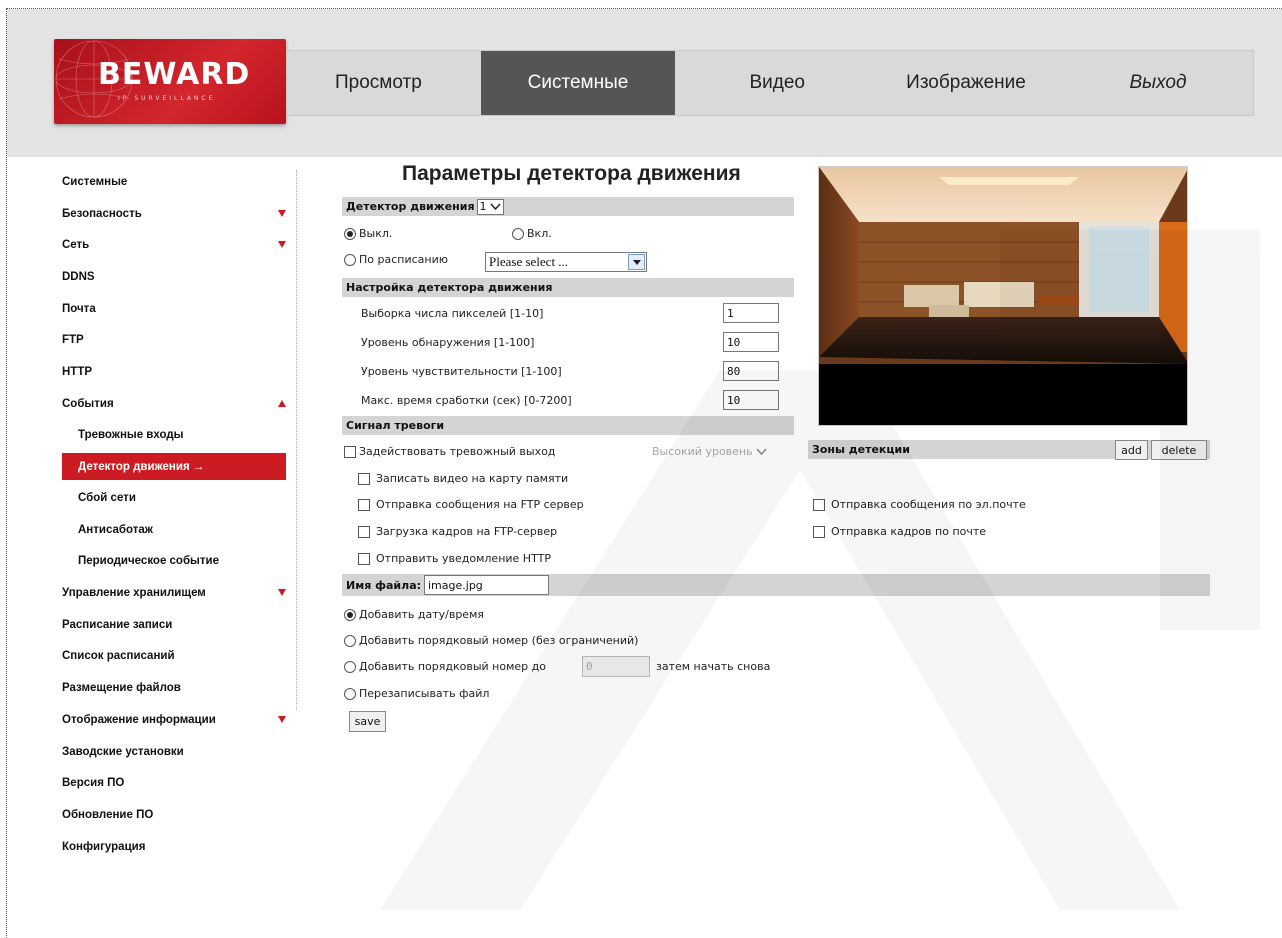 The image size is (1282, 938). Describe the element at coordinates (350, 259) in the screenshot. I see `radio-schedule-button` at that location.